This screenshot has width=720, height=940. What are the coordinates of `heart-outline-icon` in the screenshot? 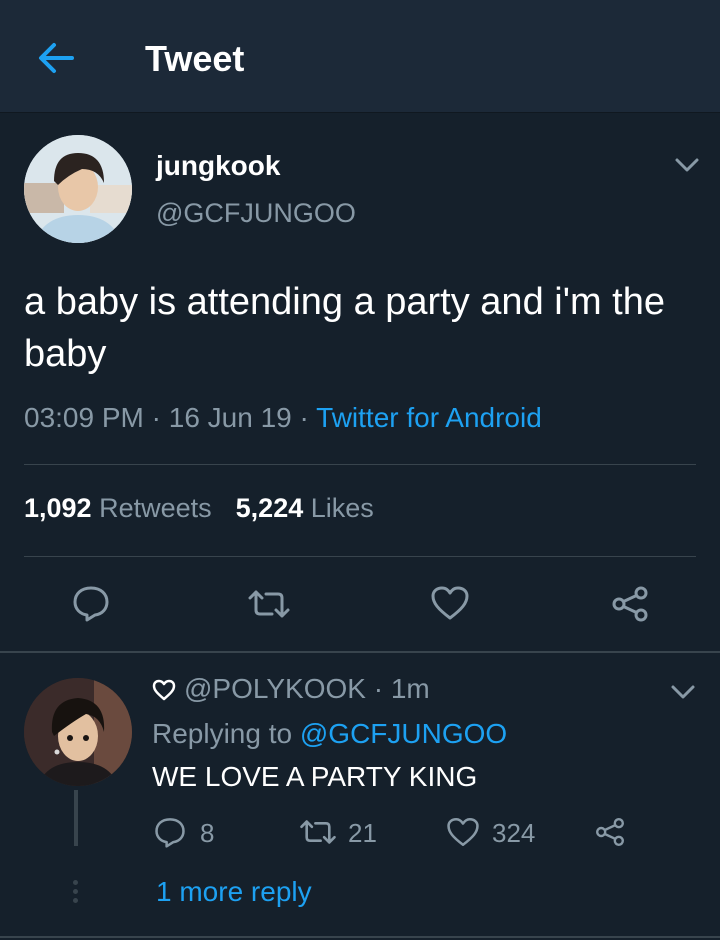 It's located at (164, 692).